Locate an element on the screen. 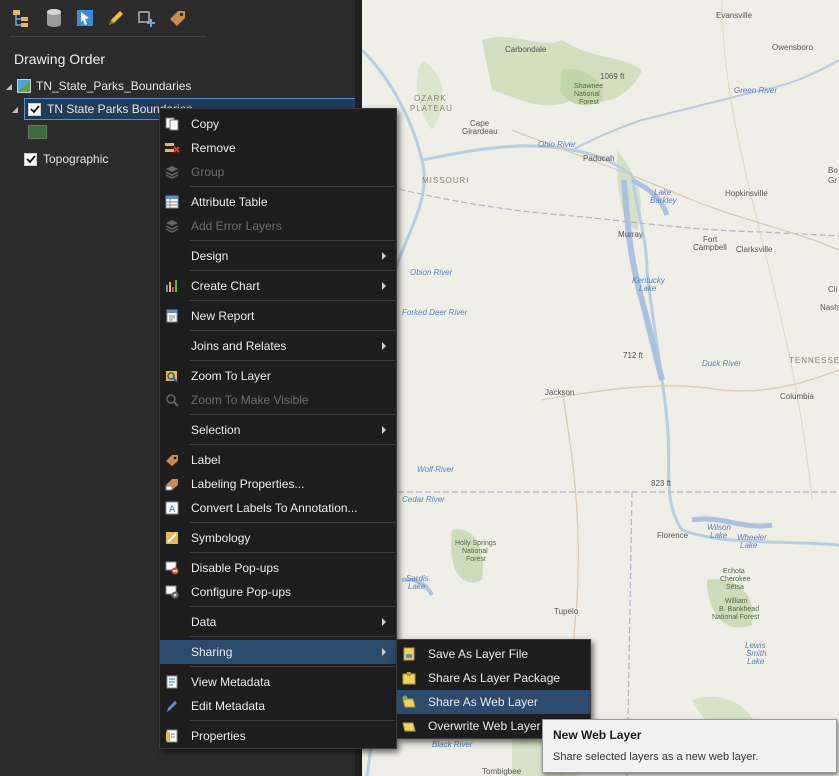 Image resolution: width=839 pixels, height=776 pixels. menu-item-sharing: Sharing is located at coordinates (278, 652).